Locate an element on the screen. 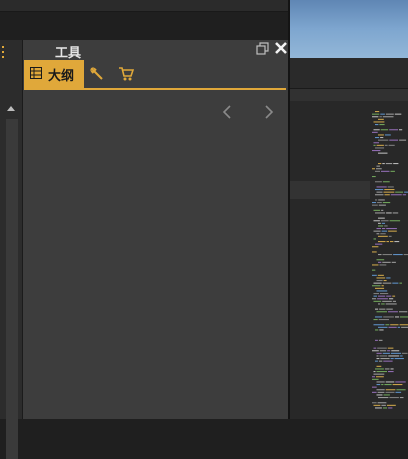  drag-handle-icon is located at coordinates (3, 52).